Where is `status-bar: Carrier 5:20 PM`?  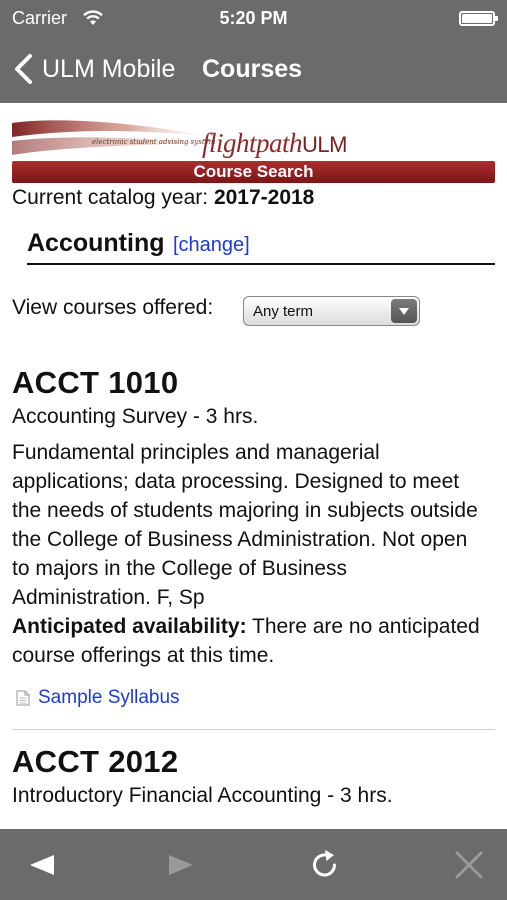
status-bar: Carrier 5:20 PM is located at coordinates (253, 18).